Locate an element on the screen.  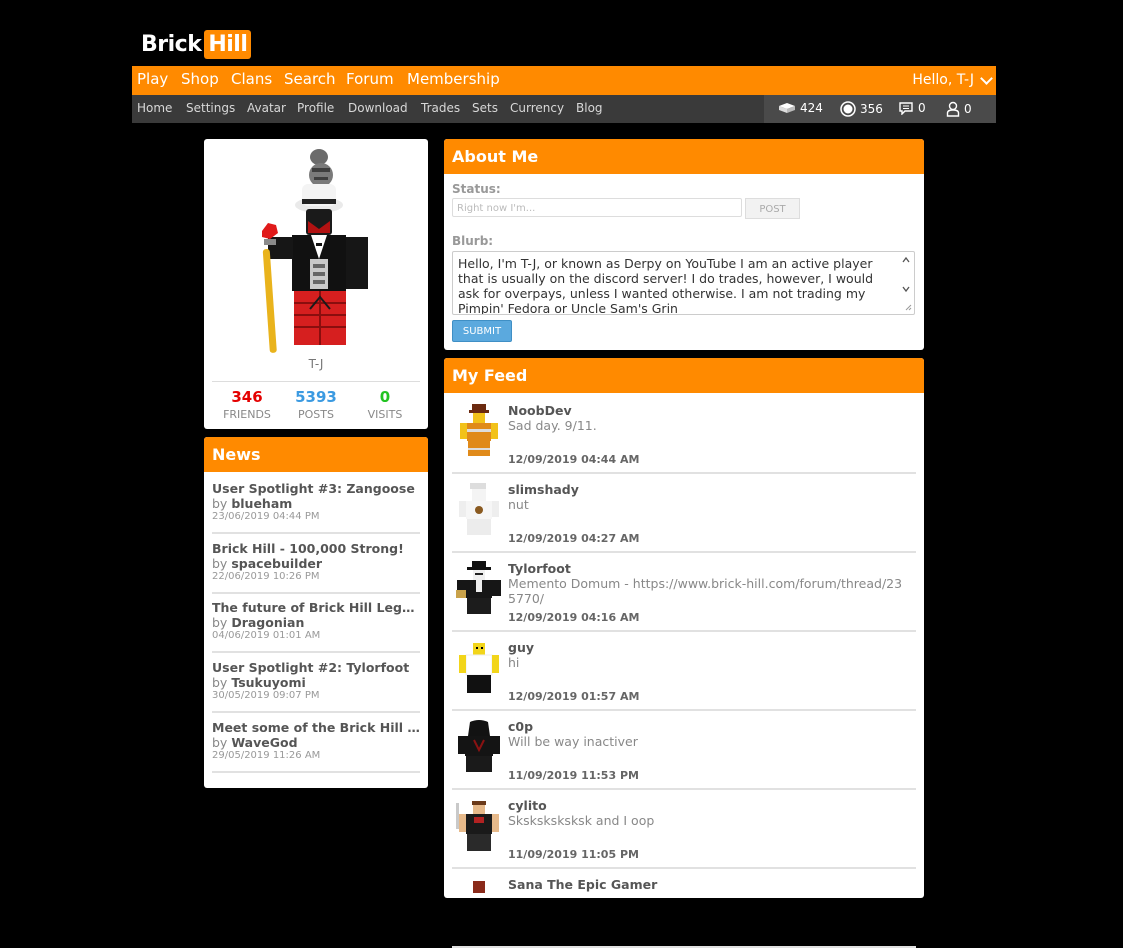
status-label: Status: is located at coordinates (476, 189).